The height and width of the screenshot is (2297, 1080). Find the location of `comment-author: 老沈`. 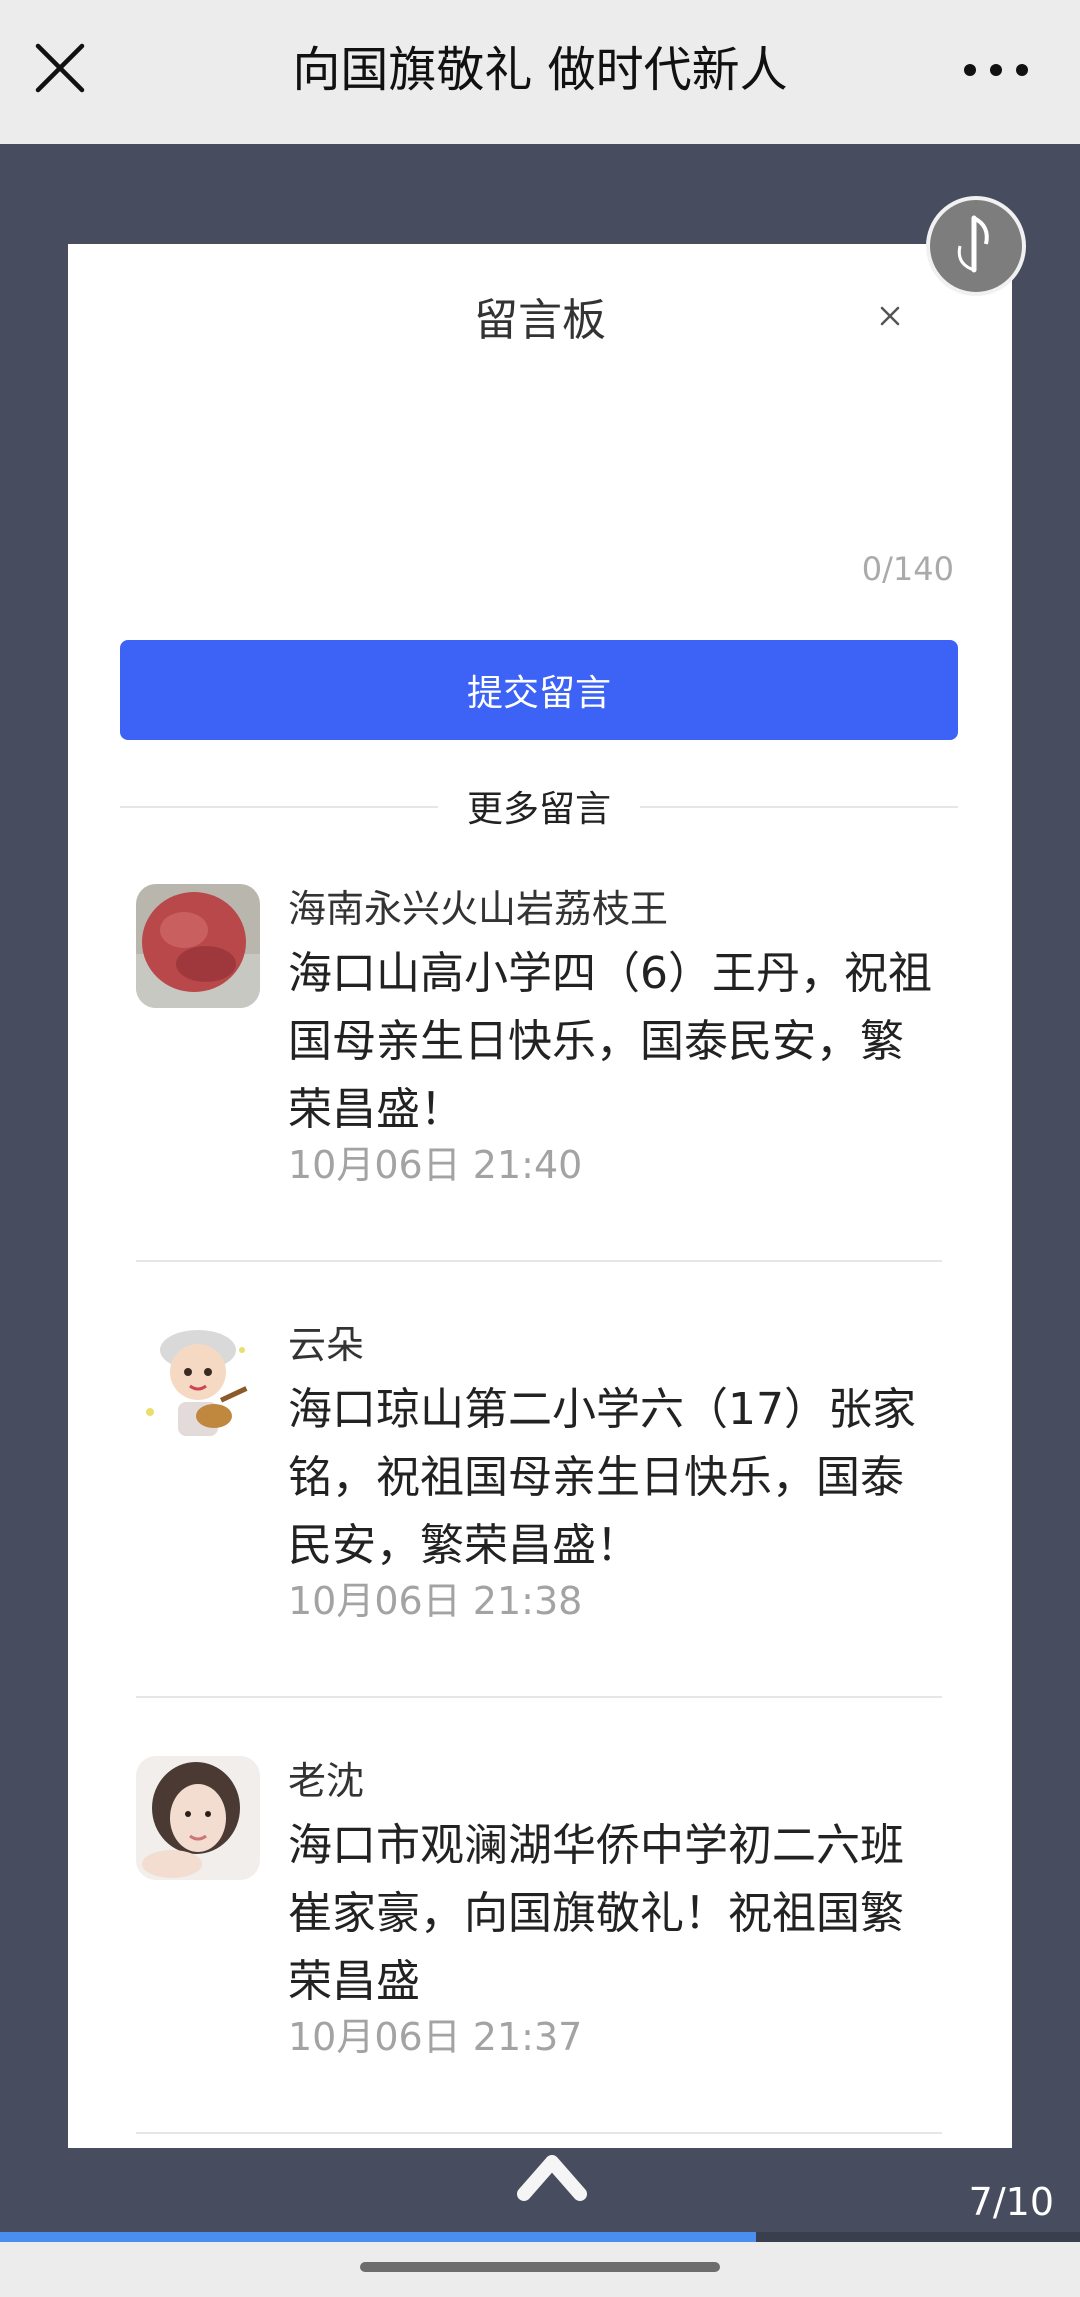

comment-author: 老沈 is located at coordinates (326, 1781).